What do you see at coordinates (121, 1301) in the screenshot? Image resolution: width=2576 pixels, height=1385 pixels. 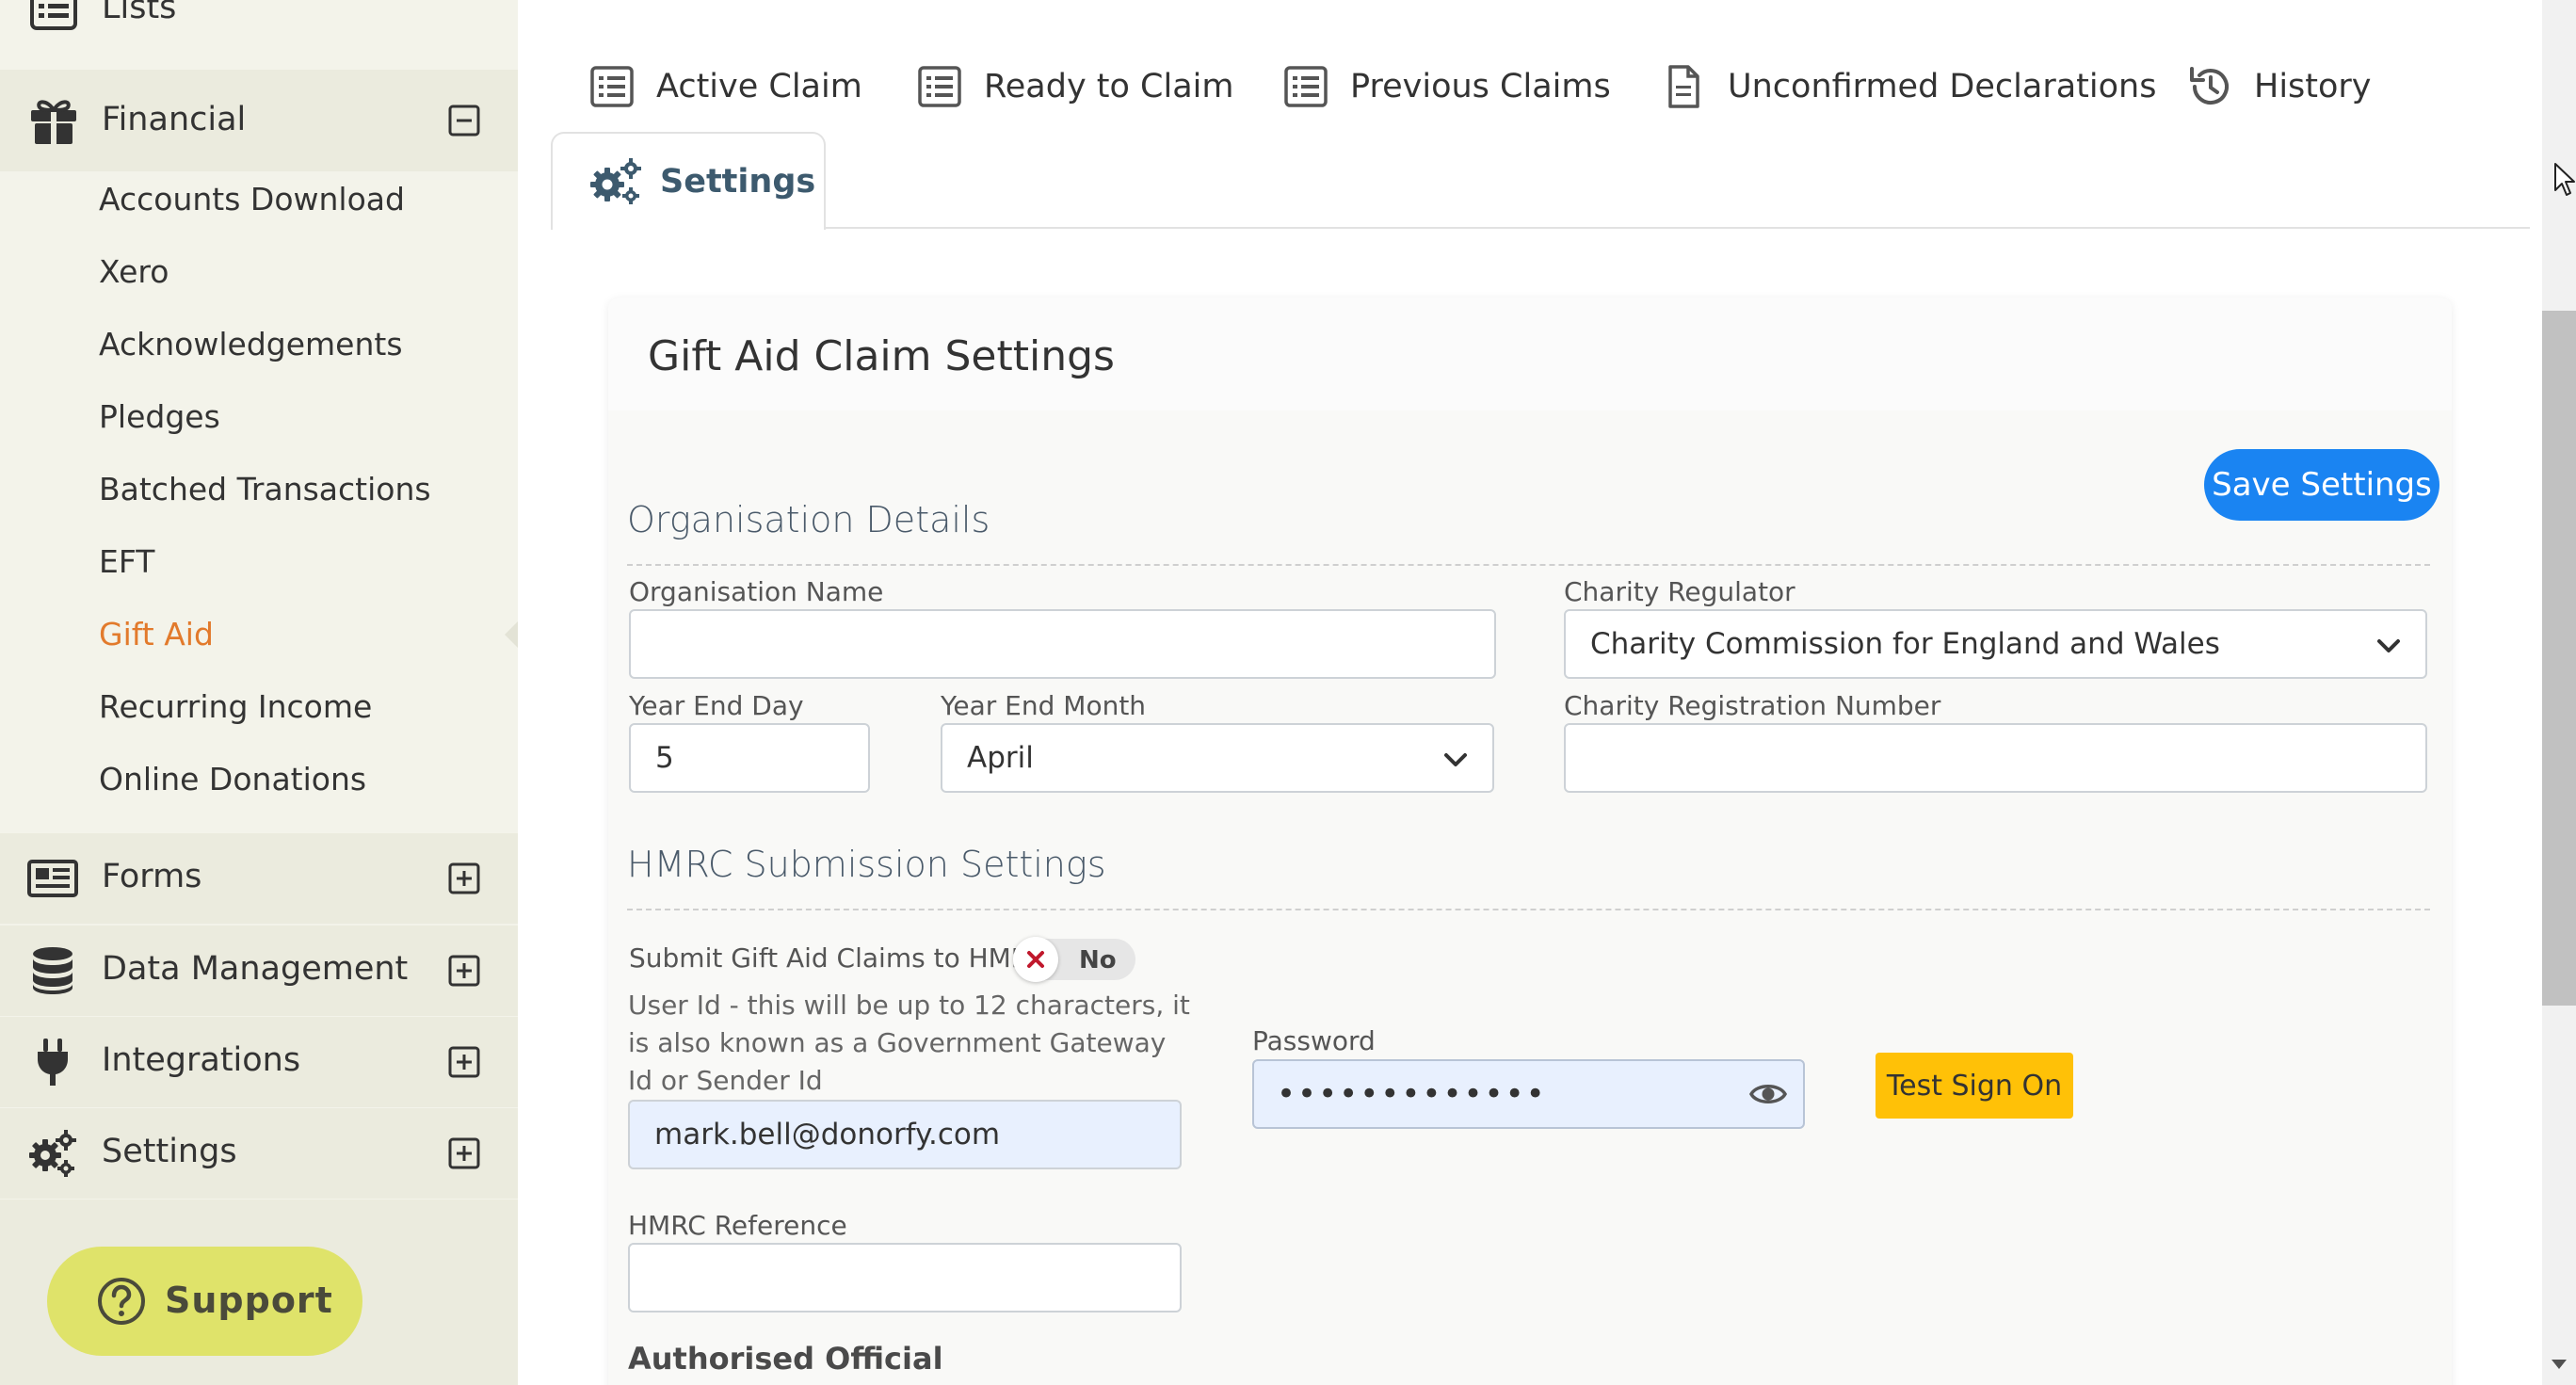 I see `question-circle-icon` at bounding box center [121, 1301].